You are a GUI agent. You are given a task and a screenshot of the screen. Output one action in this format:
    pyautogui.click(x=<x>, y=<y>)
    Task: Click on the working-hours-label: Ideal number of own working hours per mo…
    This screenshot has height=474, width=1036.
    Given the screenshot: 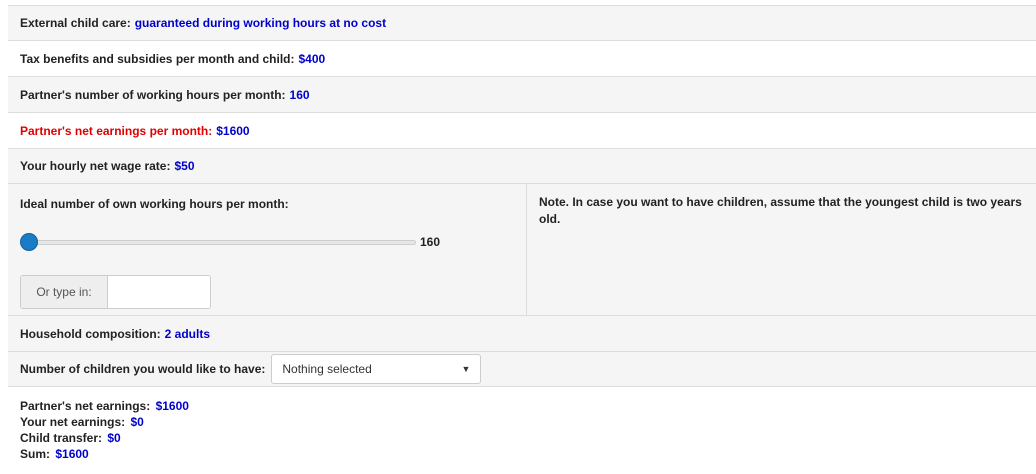 What is the action you would take?
    pyautogui.click(x=154, y=204)
    